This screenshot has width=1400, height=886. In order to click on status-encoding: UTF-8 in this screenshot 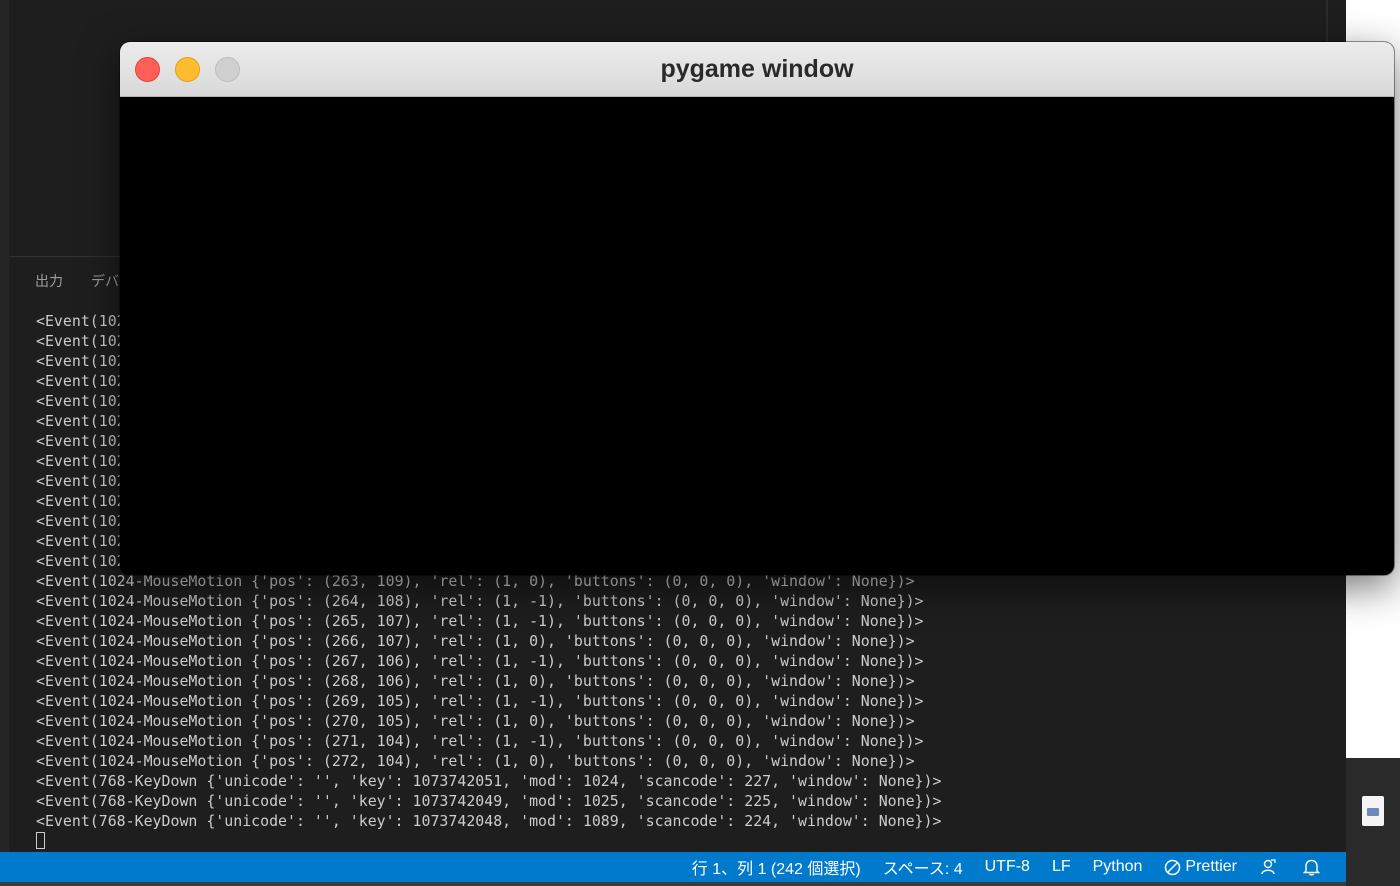, I will do `click(1007, 867)`.